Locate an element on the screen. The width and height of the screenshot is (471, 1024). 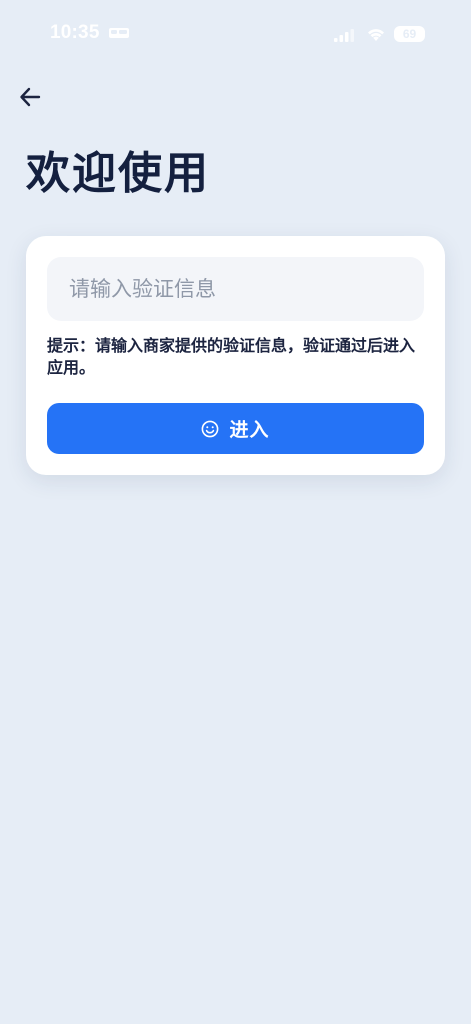
enter-button: 进入 is located at coordinates (235, 428).